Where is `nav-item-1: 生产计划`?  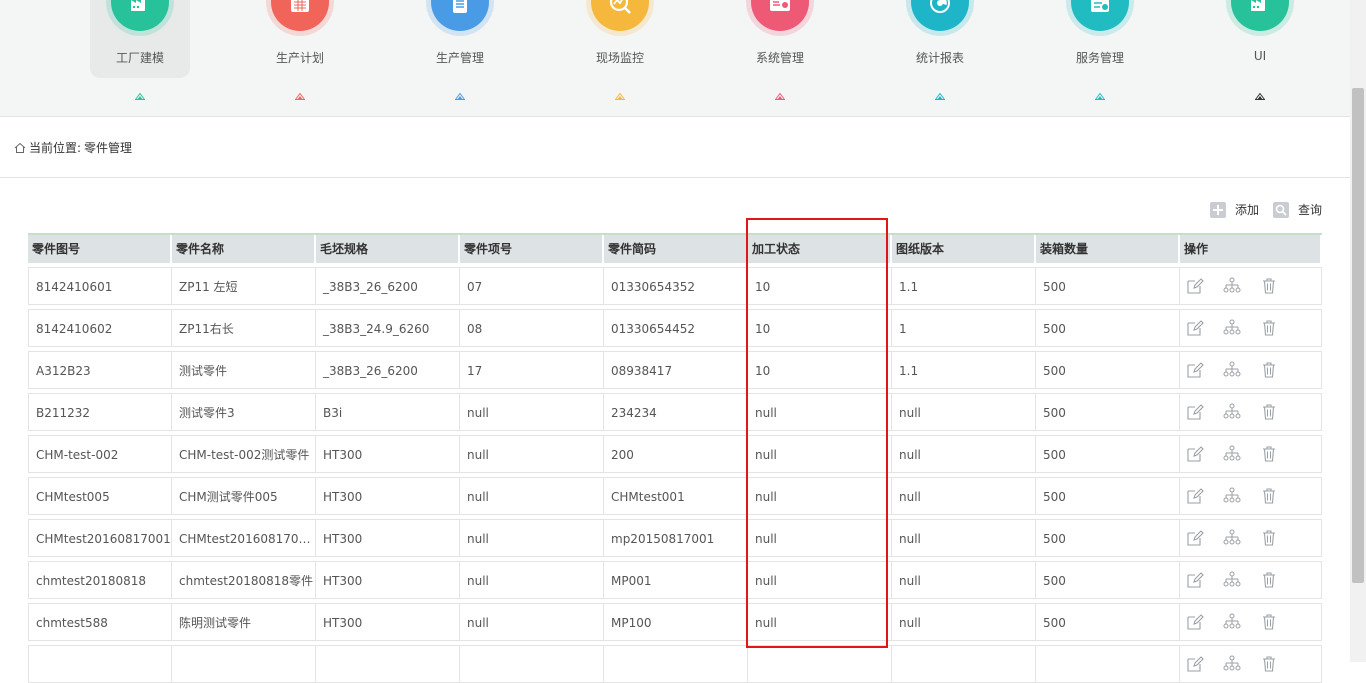
nav-item-1: 生产计划 is located at coordinates (300, 39).